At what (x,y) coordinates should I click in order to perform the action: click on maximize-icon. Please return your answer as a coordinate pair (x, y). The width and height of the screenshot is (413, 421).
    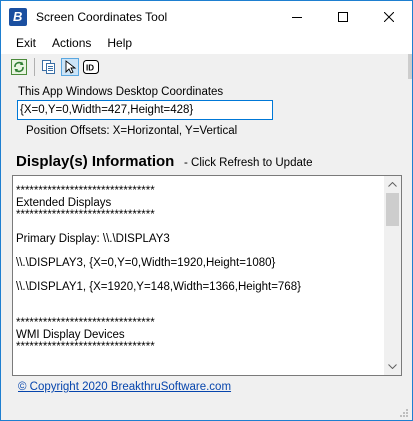
    Looking at the image, I should click on (343, 16).